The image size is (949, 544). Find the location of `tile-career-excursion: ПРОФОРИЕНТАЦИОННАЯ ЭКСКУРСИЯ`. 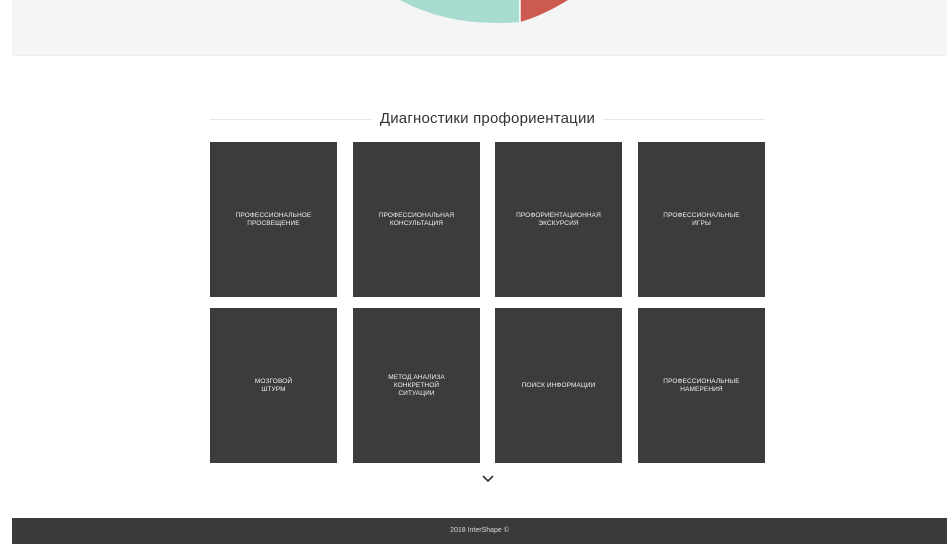

tile-career-excursion: ПРОФОРИЕНТАЦИОННАЯ ЭКСКУРСИЯ is located at coordinates (558, 219).